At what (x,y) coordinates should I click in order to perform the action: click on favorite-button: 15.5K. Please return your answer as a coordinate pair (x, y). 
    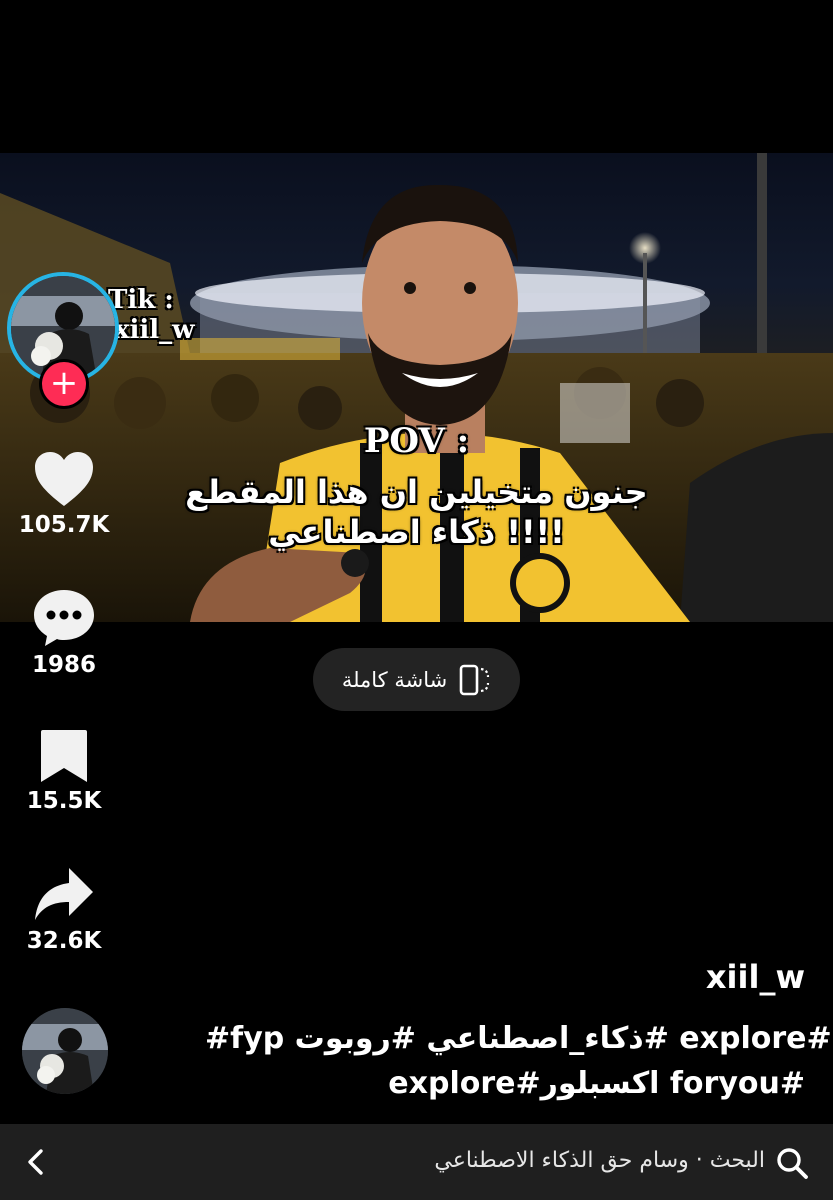
    Looking at the image, I should click on (64, 771).